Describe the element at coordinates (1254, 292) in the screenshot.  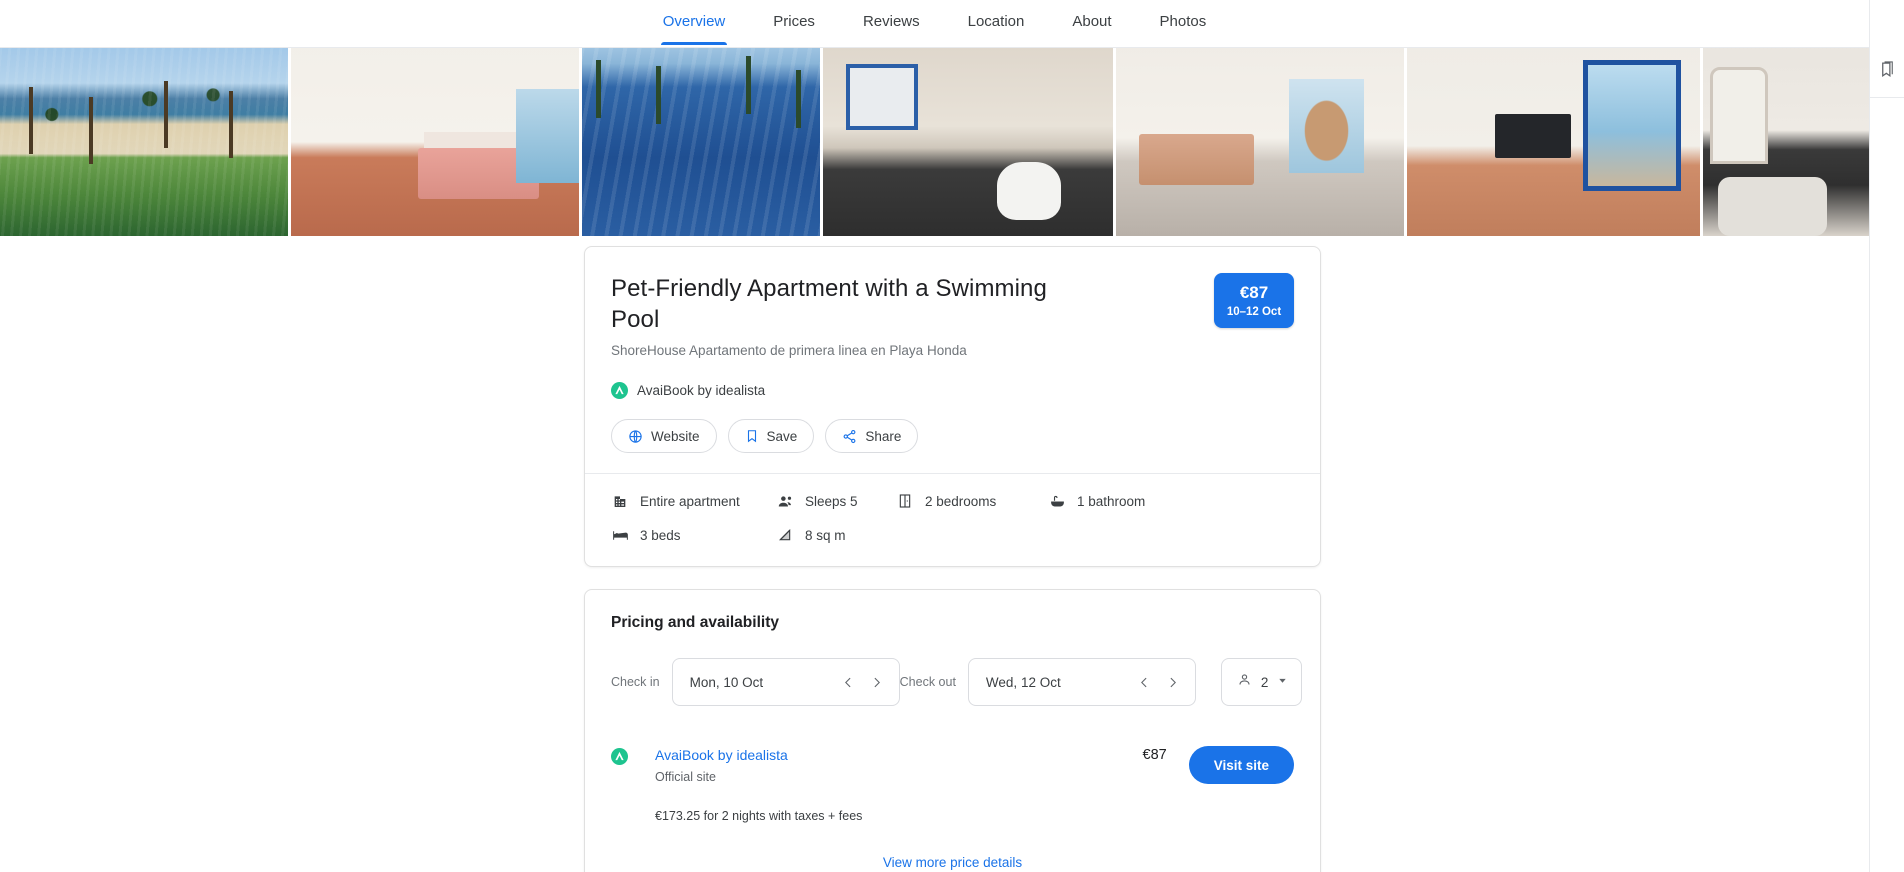
I see `price-badge-amount: €87` at that location.